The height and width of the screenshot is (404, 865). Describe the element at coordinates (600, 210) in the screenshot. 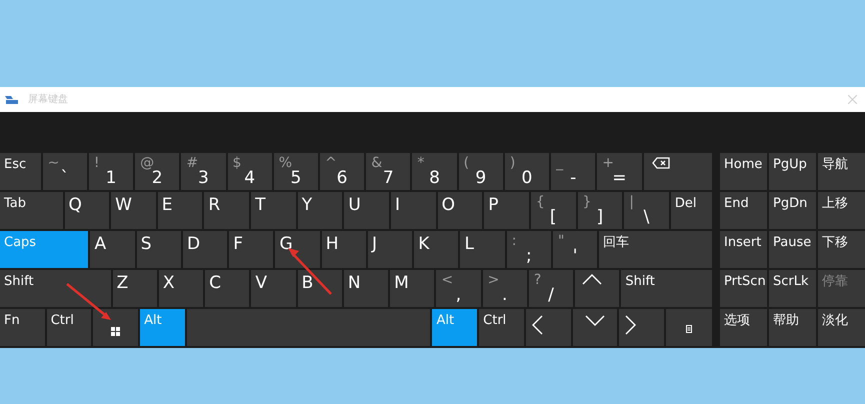

I see `key: } ]` at that location.